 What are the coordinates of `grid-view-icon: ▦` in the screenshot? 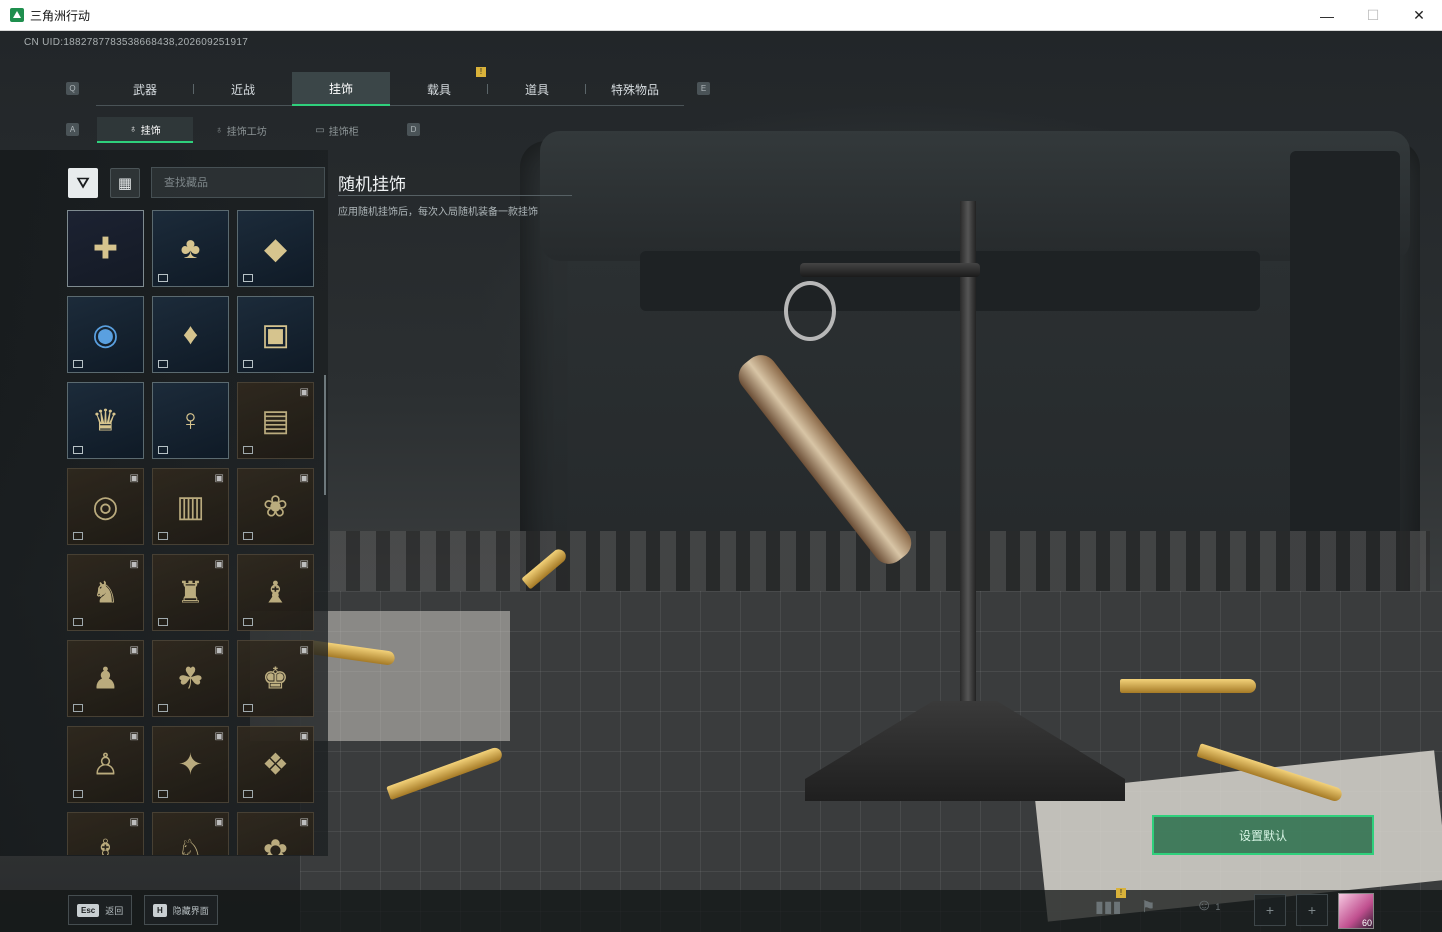 It's located at (125, 183).